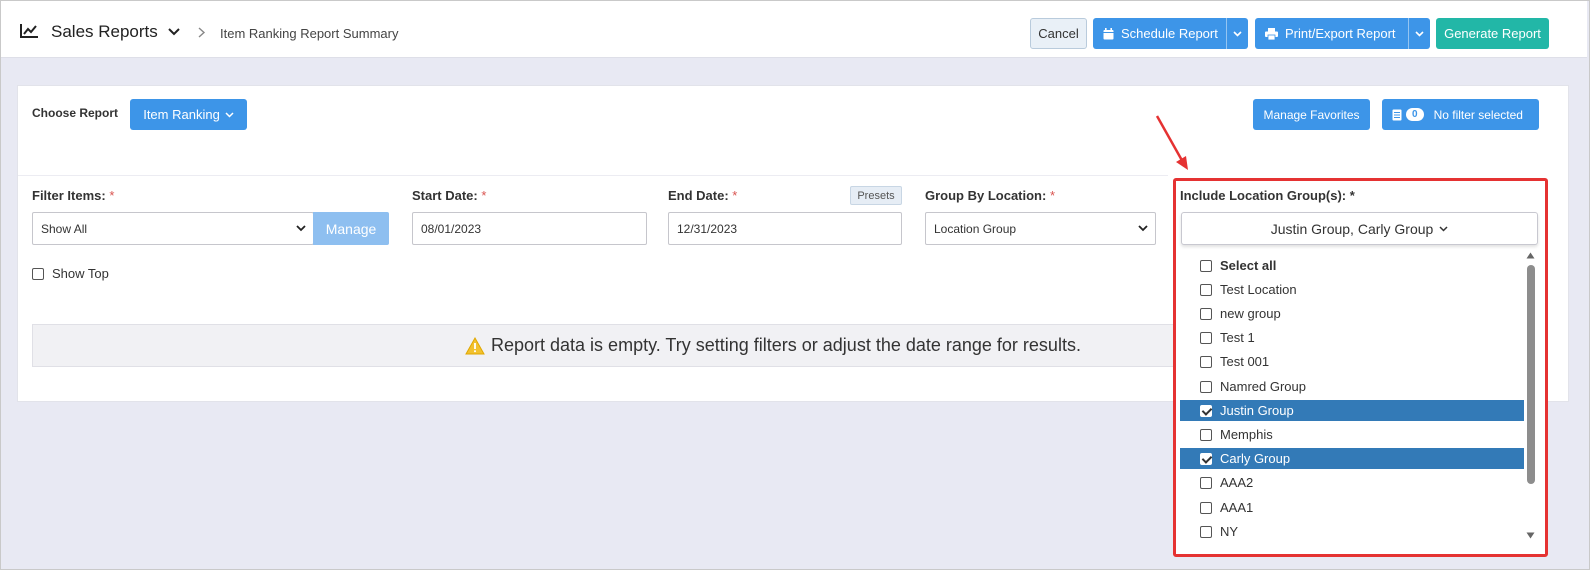 This screenshot has width=1590, height=570. I want to click on manage-button: Manage, so click(351, 228).